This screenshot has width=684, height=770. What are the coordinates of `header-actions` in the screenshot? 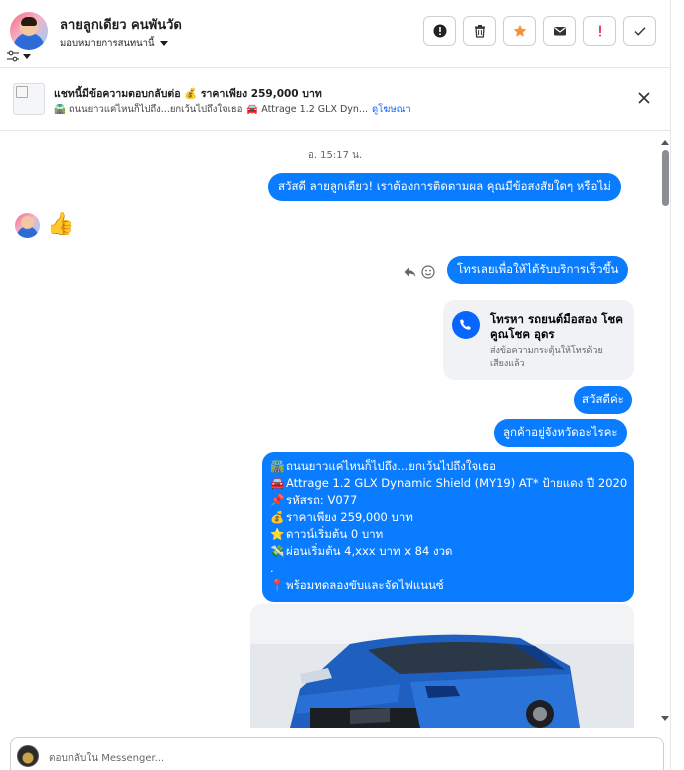 It's located at (539, 31).